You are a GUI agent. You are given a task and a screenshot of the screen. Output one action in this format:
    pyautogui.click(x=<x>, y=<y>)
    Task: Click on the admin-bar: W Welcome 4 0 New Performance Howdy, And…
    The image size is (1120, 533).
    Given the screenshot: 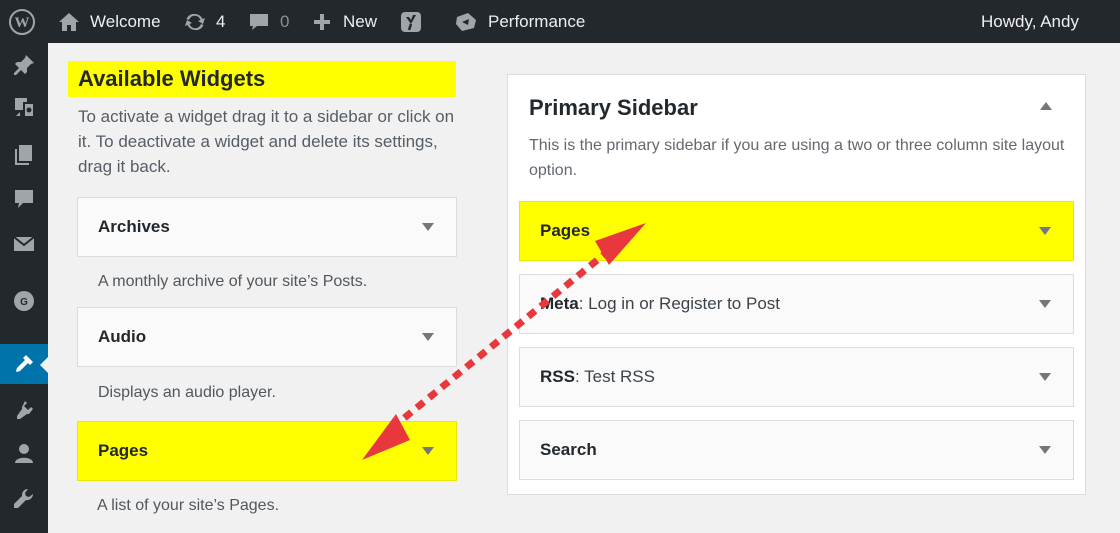 What is the action you would take?
    pyautogui.click(x=560, y=21)
    